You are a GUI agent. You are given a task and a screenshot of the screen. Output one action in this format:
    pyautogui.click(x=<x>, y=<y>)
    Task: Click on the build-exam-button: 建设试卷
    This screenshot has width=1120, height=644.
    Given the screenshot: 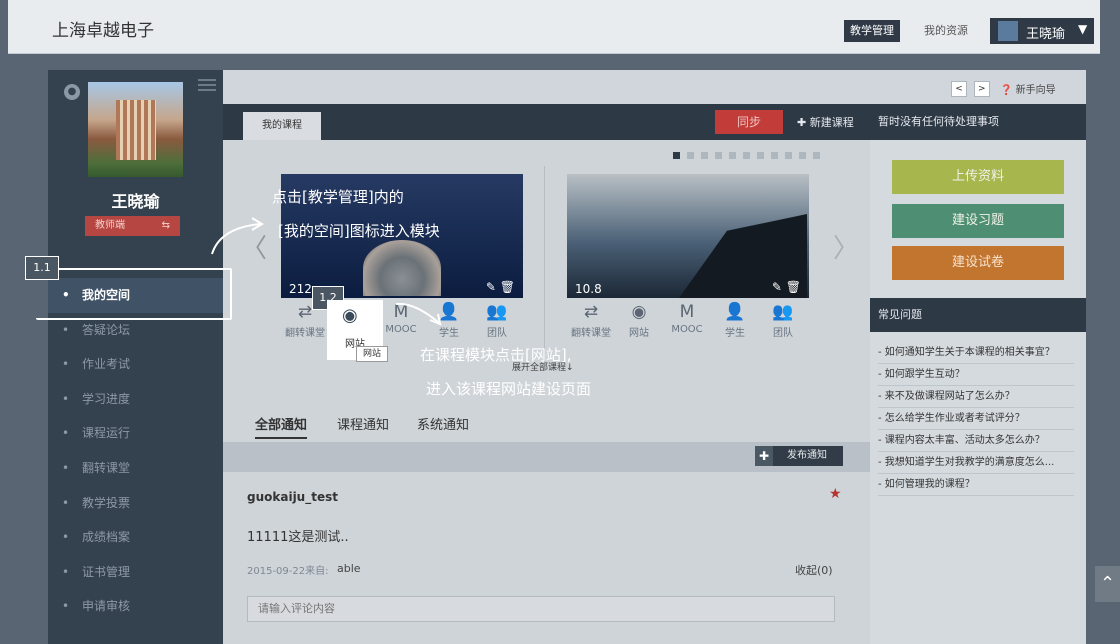 What is the action you would take?
    pyautogui.click(x=978, y=263)
    